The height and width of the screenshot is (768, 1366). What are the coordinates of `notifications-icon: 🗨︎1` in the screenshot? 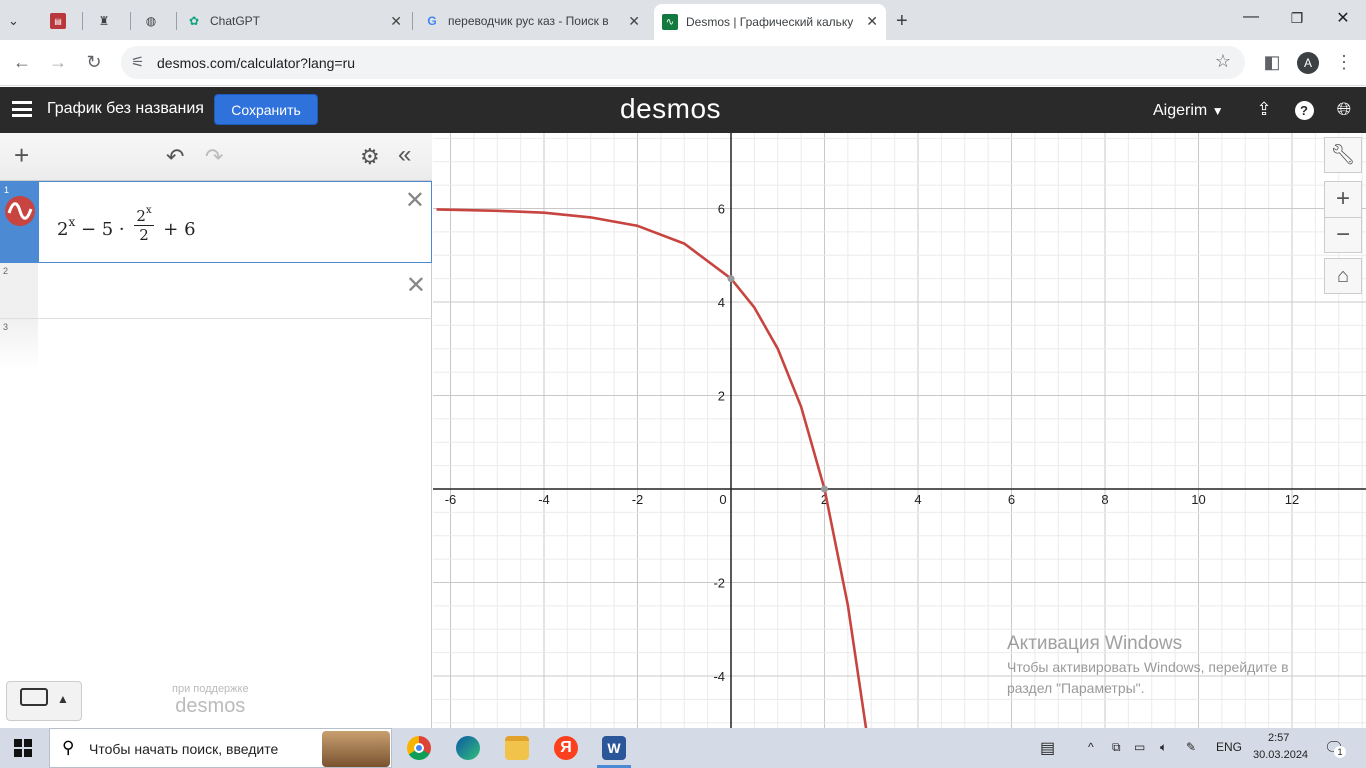 It's located at (1335, 748).